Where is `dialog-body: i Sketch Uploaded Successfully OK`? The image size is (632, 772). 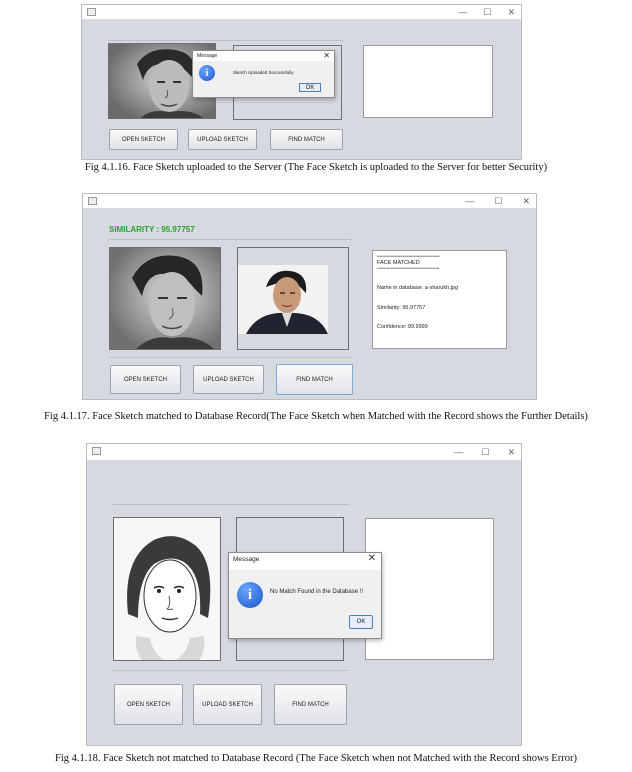 dialog-body: i Sketch Uploaded Successfully OK is located at coordinates (263, 79).